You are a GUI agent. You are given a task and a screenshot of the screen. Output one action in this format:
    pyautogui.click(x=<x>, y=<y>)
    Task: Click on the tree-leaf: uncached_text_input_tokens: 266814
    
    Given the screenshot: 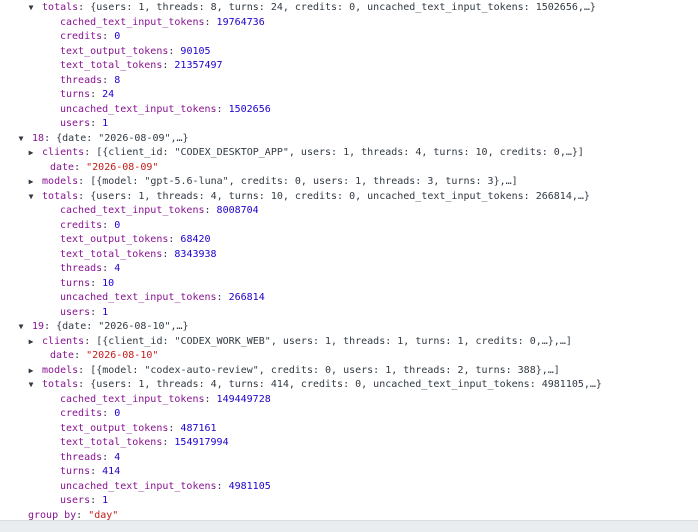 What is the action you would take?
    pyautogui.click(x=162, y=297)
    